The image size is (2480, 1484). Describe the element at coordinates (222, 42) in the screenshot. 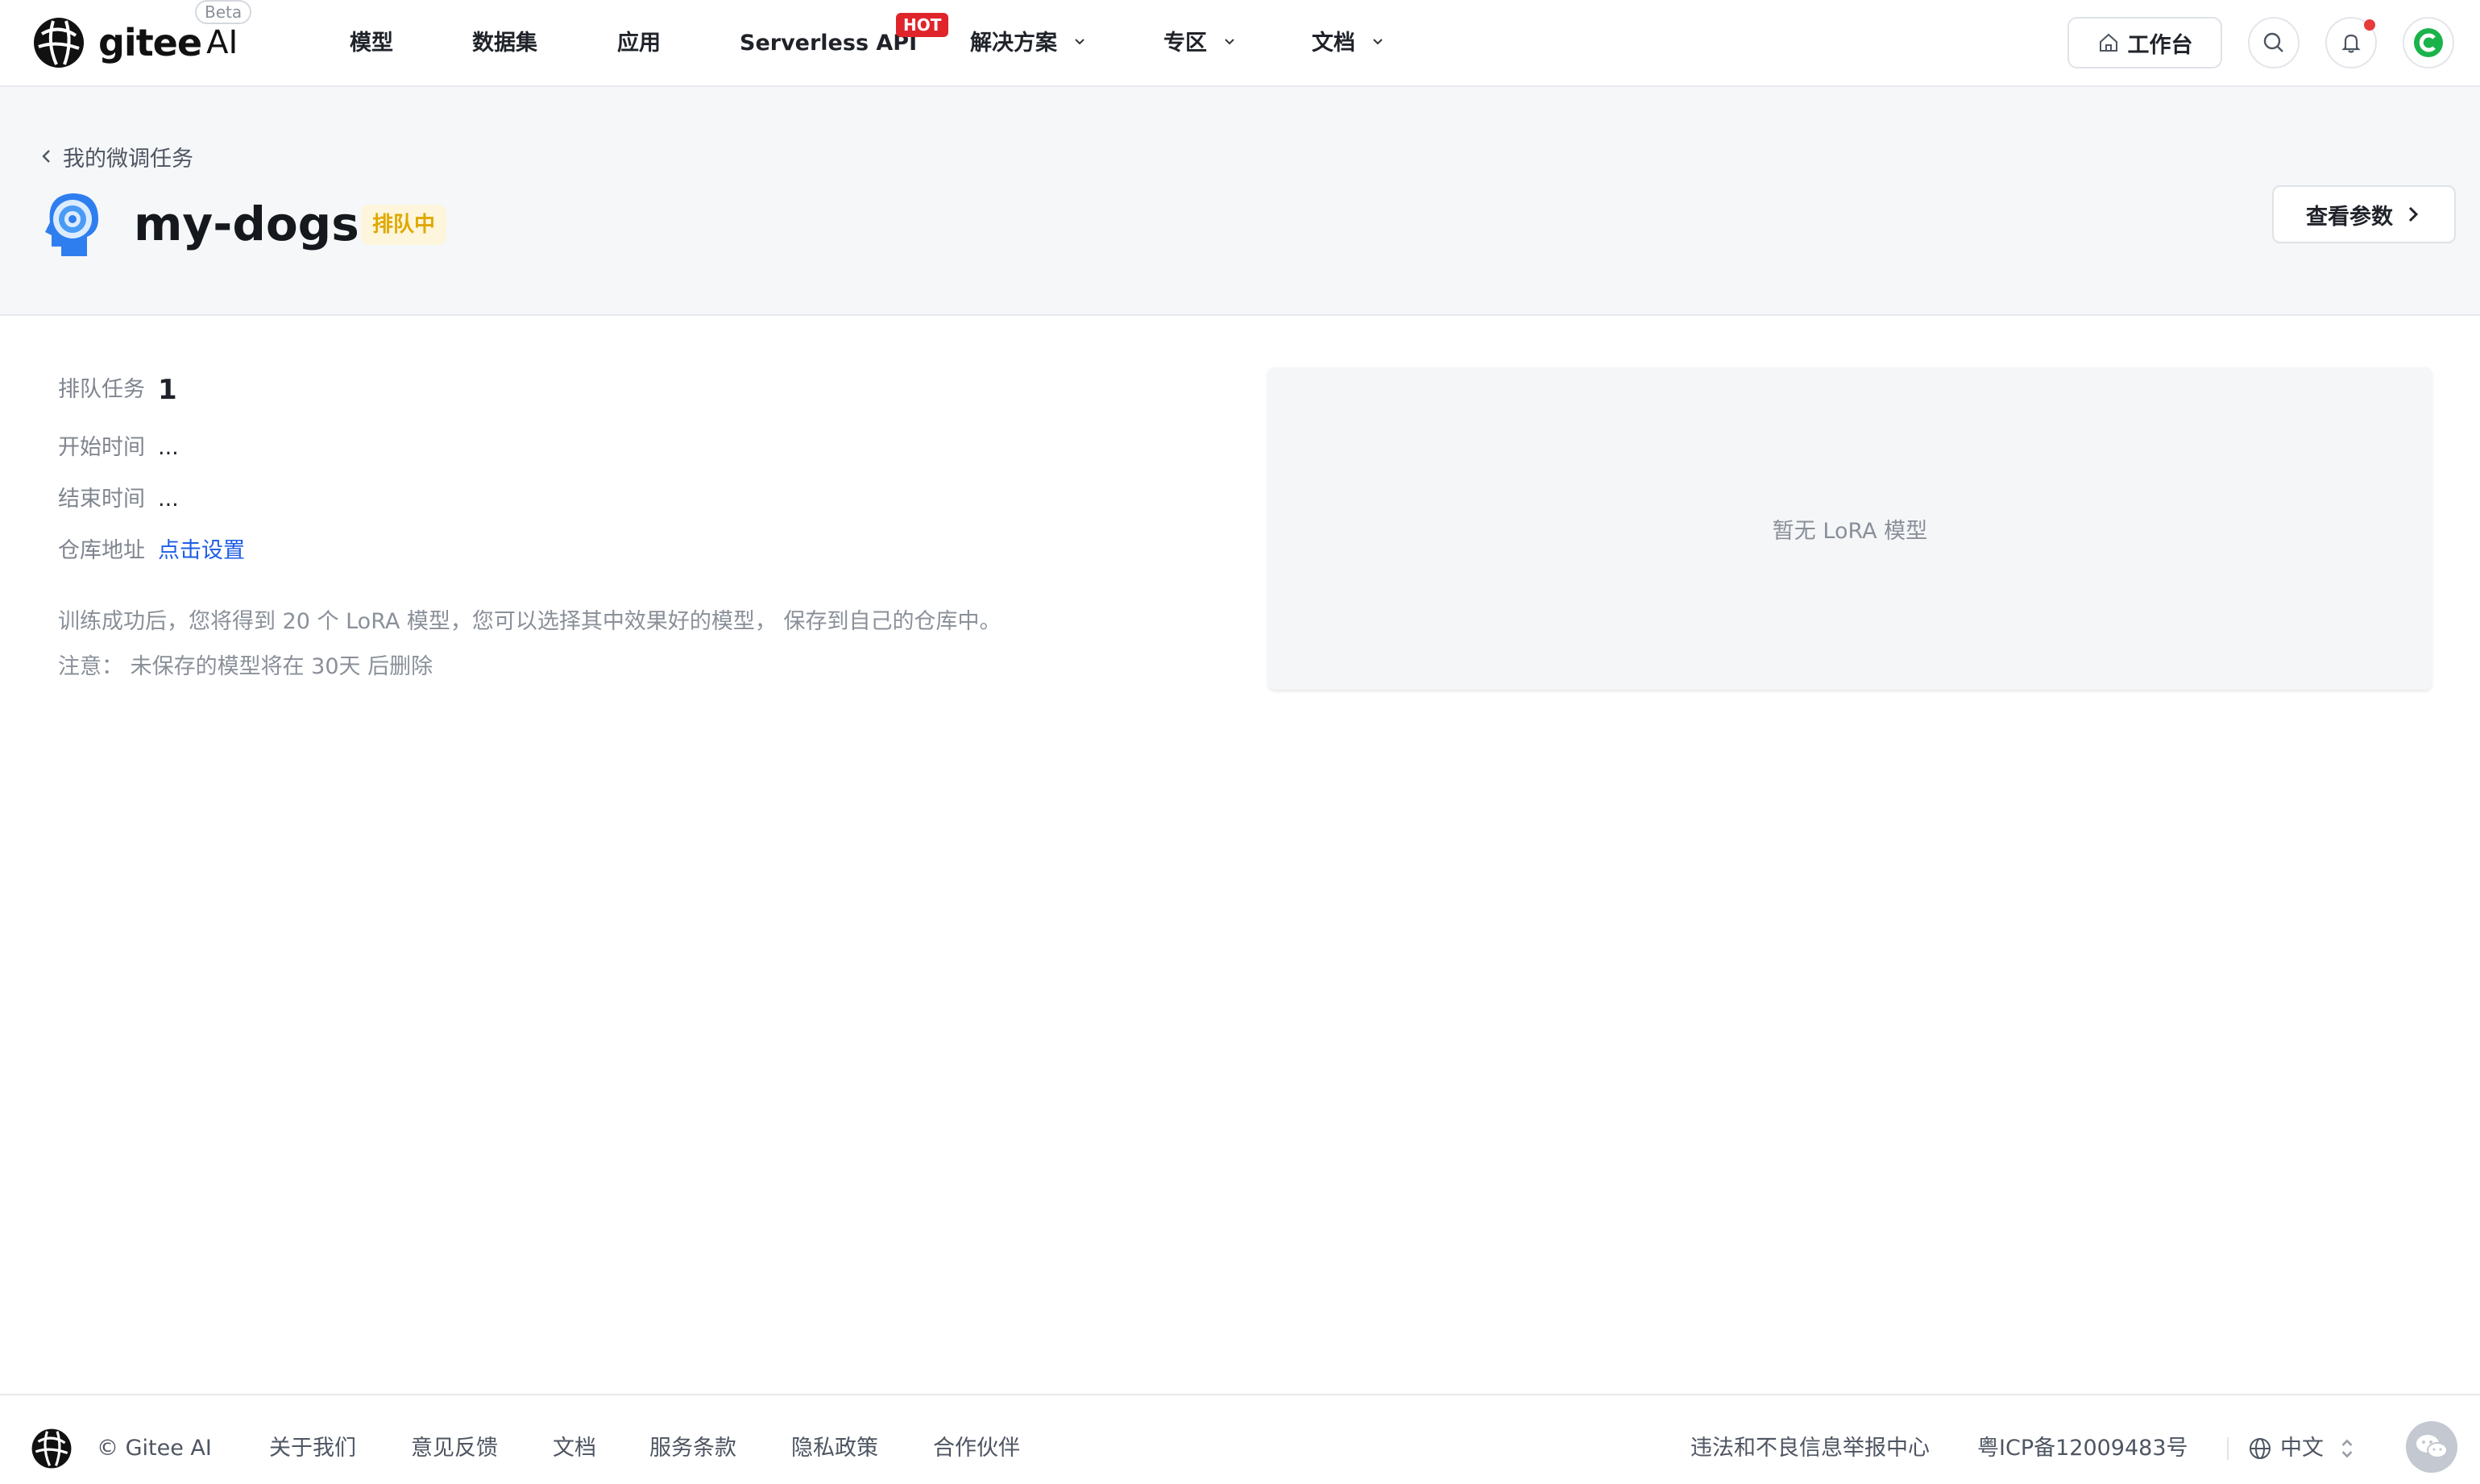

I see `brand-suffix: AI` at that location.